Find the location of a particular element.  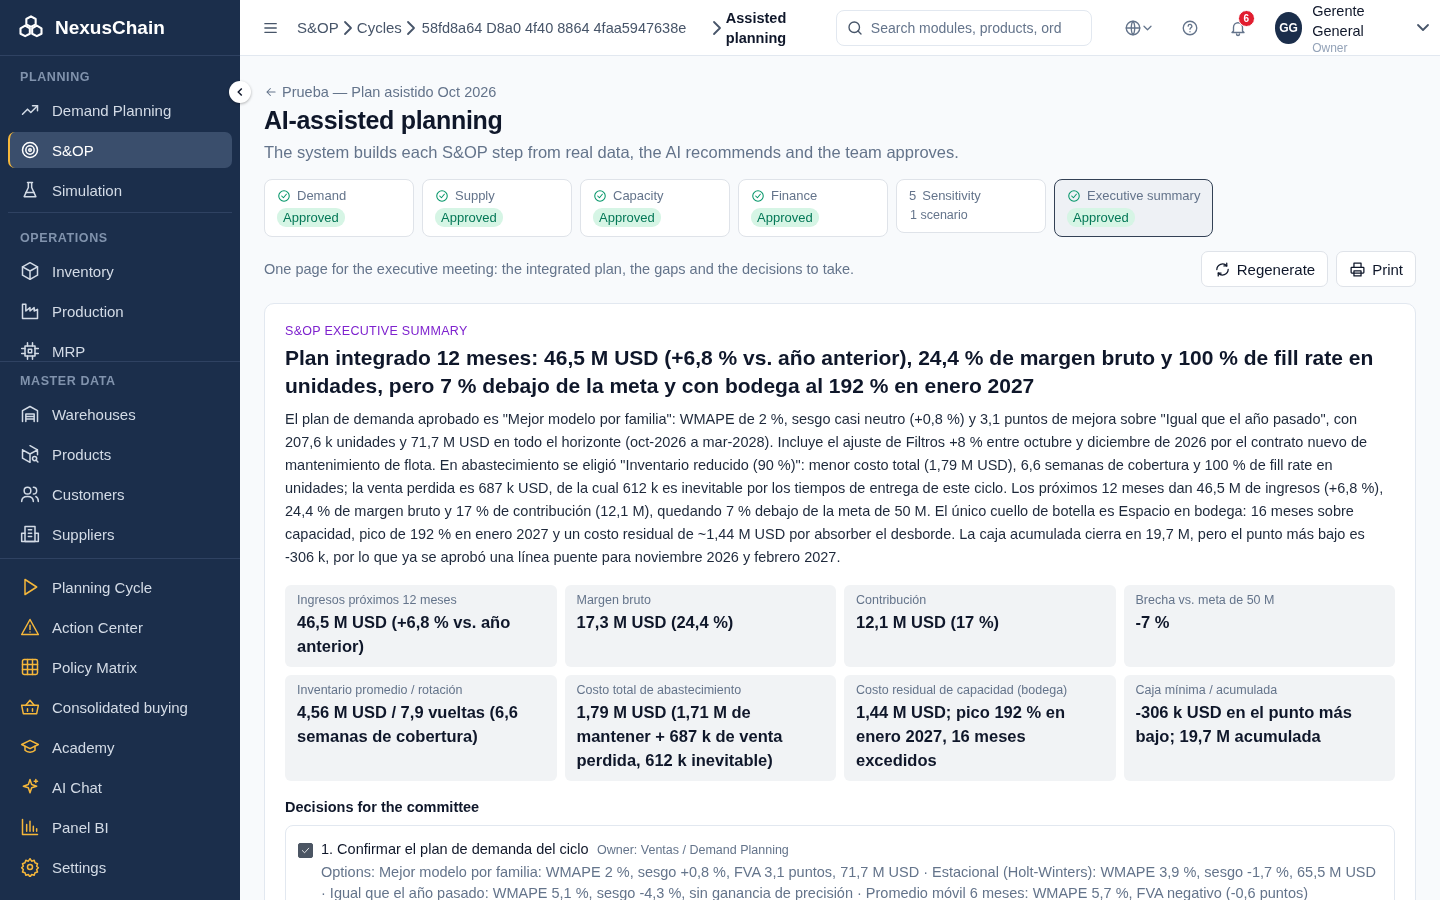

step-tab: Executive summary Approved is located at coordinates (1134, 208).